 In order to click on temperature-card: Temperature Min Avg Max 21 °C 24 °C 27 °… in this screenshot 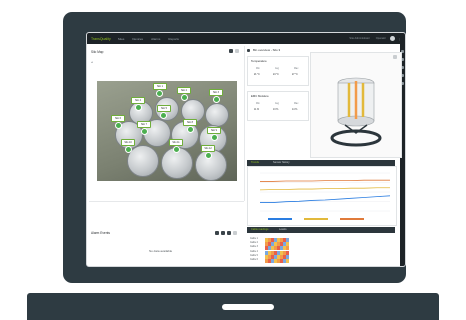, I will do `click(278, 71)`.